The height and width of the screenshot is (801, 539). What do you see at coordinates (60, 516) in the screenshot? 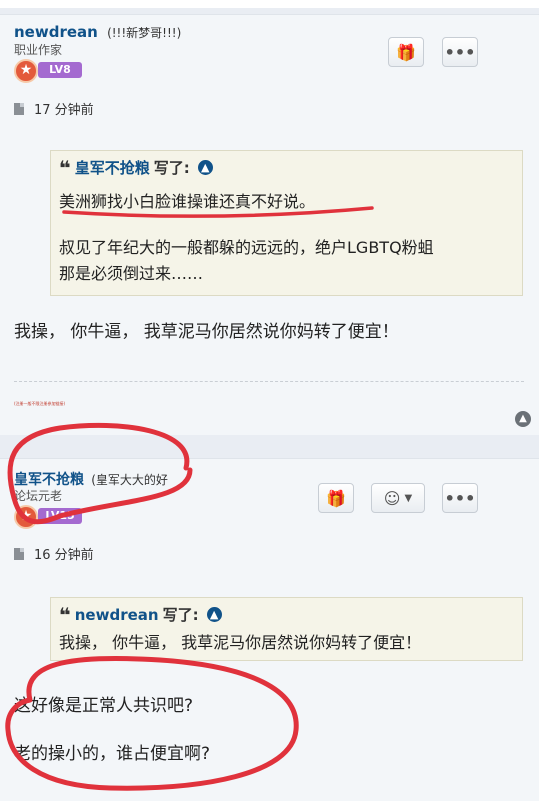
I see `level-label: LV15` at bounding box center [60, 516].